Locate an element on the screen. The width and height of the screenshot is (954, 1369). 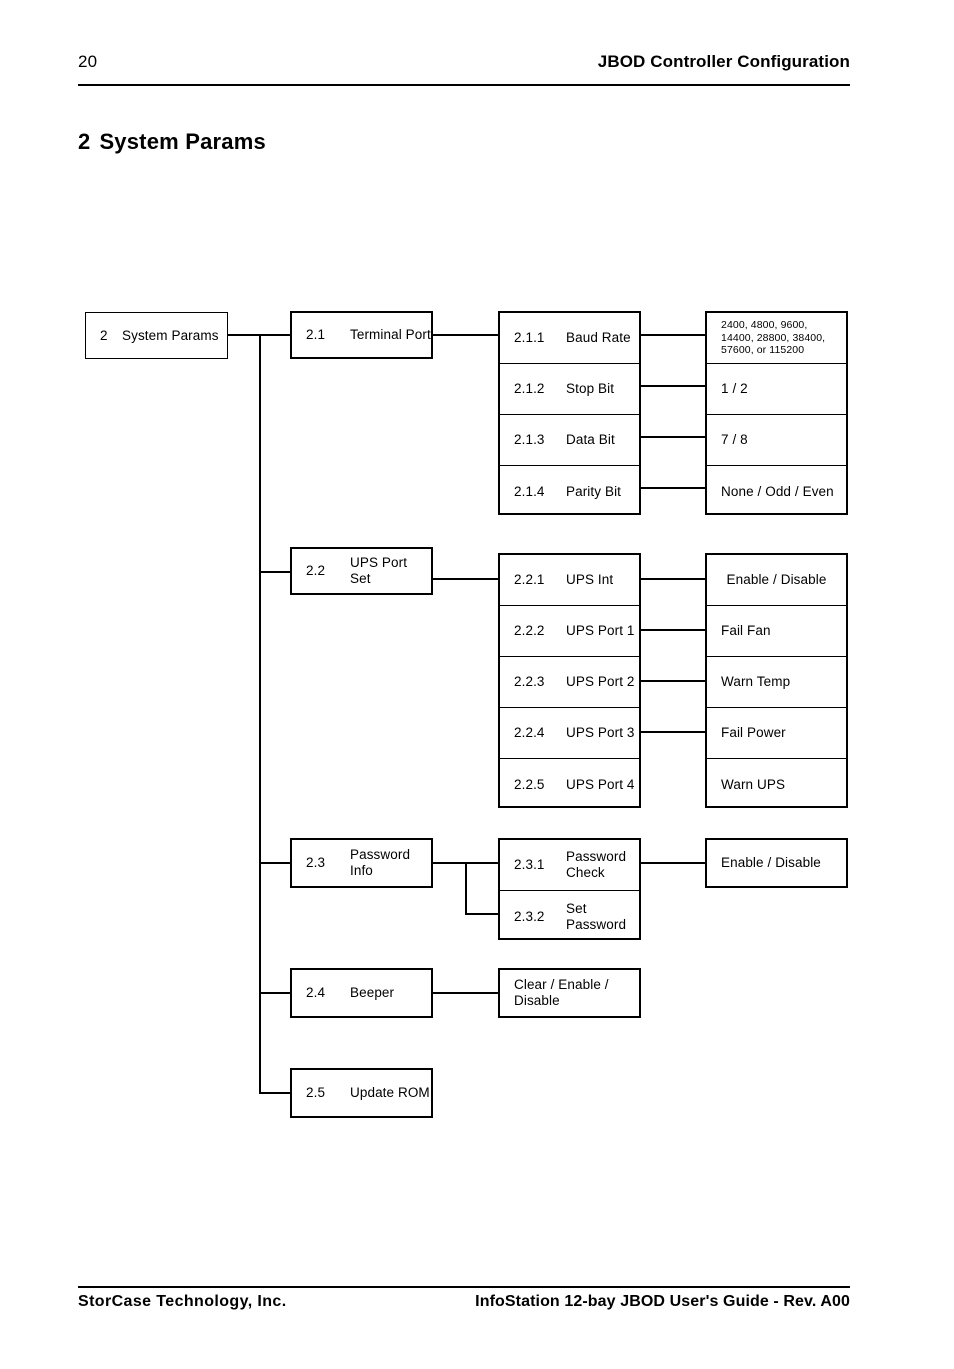
node-index: 2.1.3 is located at coordinates (529, 439).